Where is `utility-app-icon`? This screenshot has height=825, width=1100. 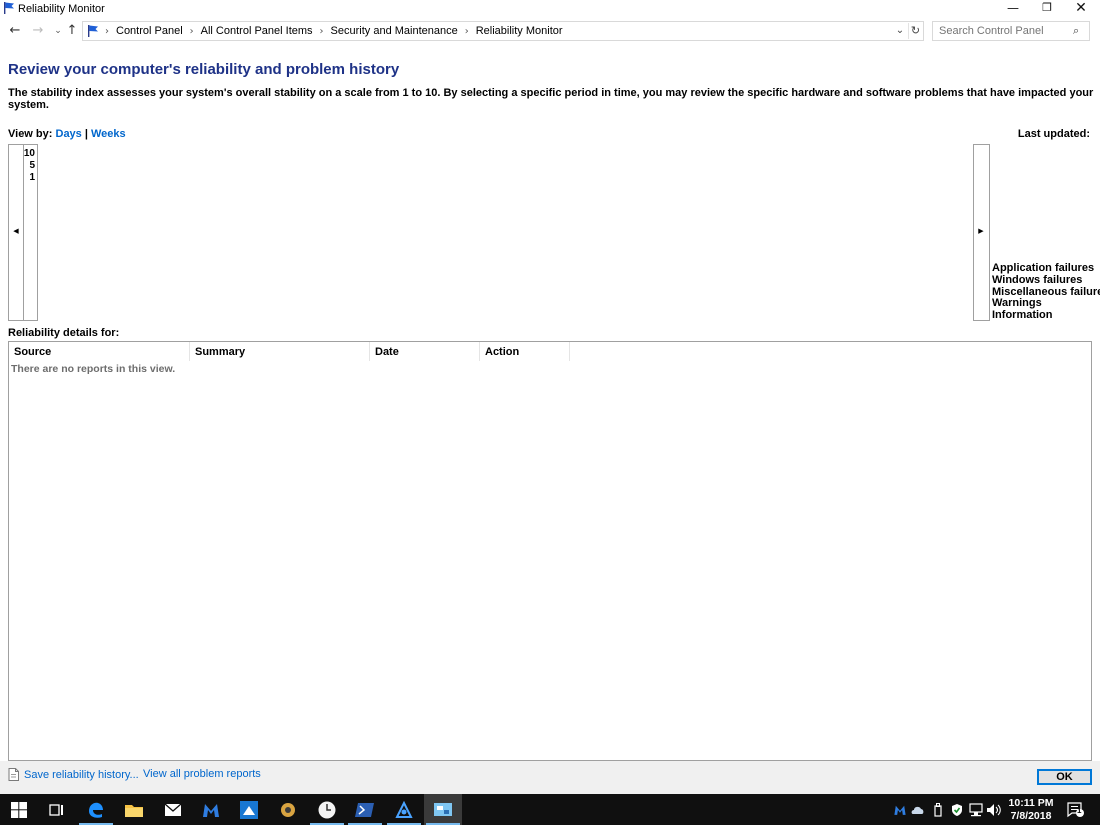 utility-app-icon is located at coordinates (288, 809).